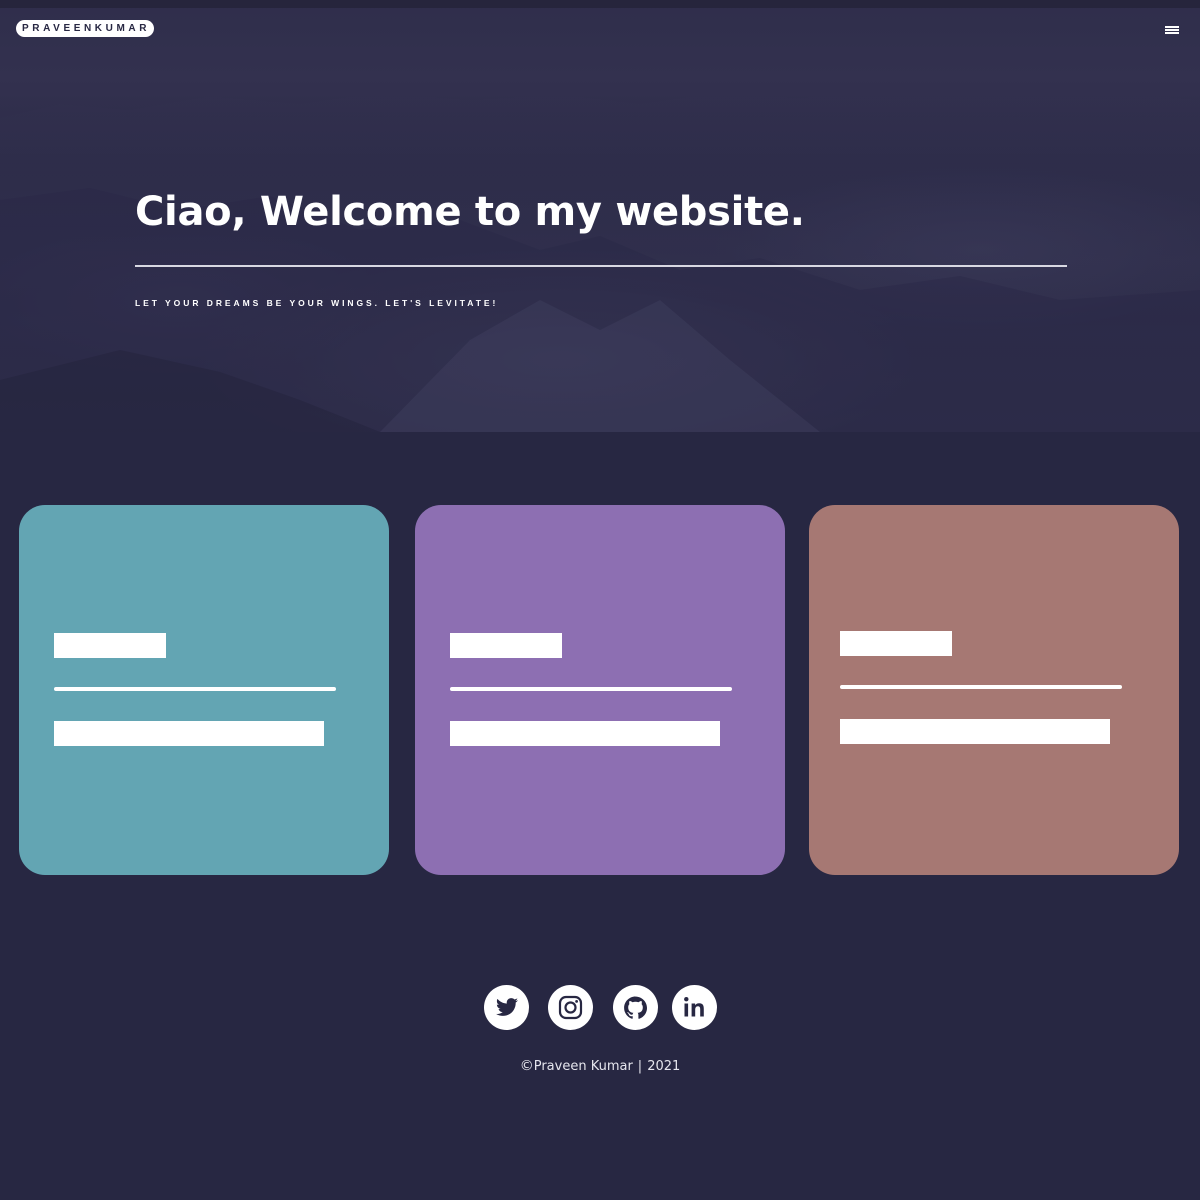  Describe the element at coordinates (664, 1066) in the screenshot. I see `footer-year: 2021` at that location.